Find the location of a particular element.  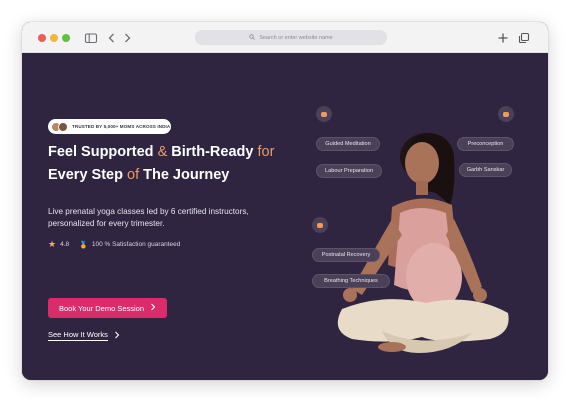

subtext-line: personalized for every trimester. is located at coordinates (106, 223).